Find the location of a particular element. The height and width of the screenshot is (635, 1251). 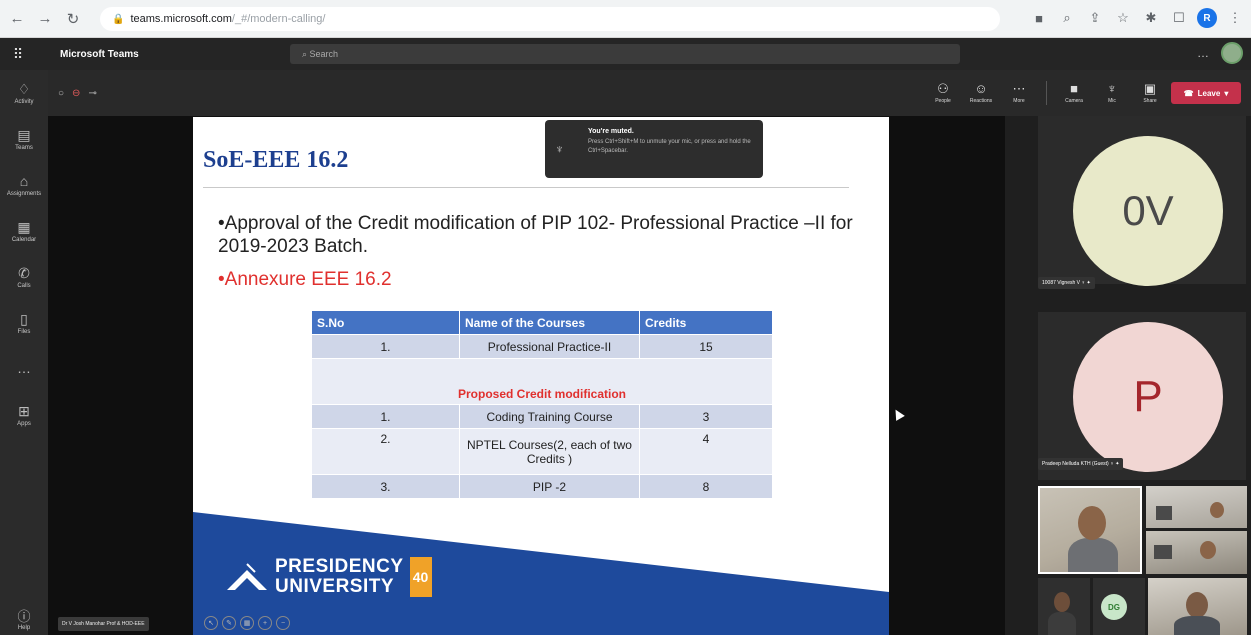

rail-item-teams: ▤ Teams is located at coordinates (24, 139).